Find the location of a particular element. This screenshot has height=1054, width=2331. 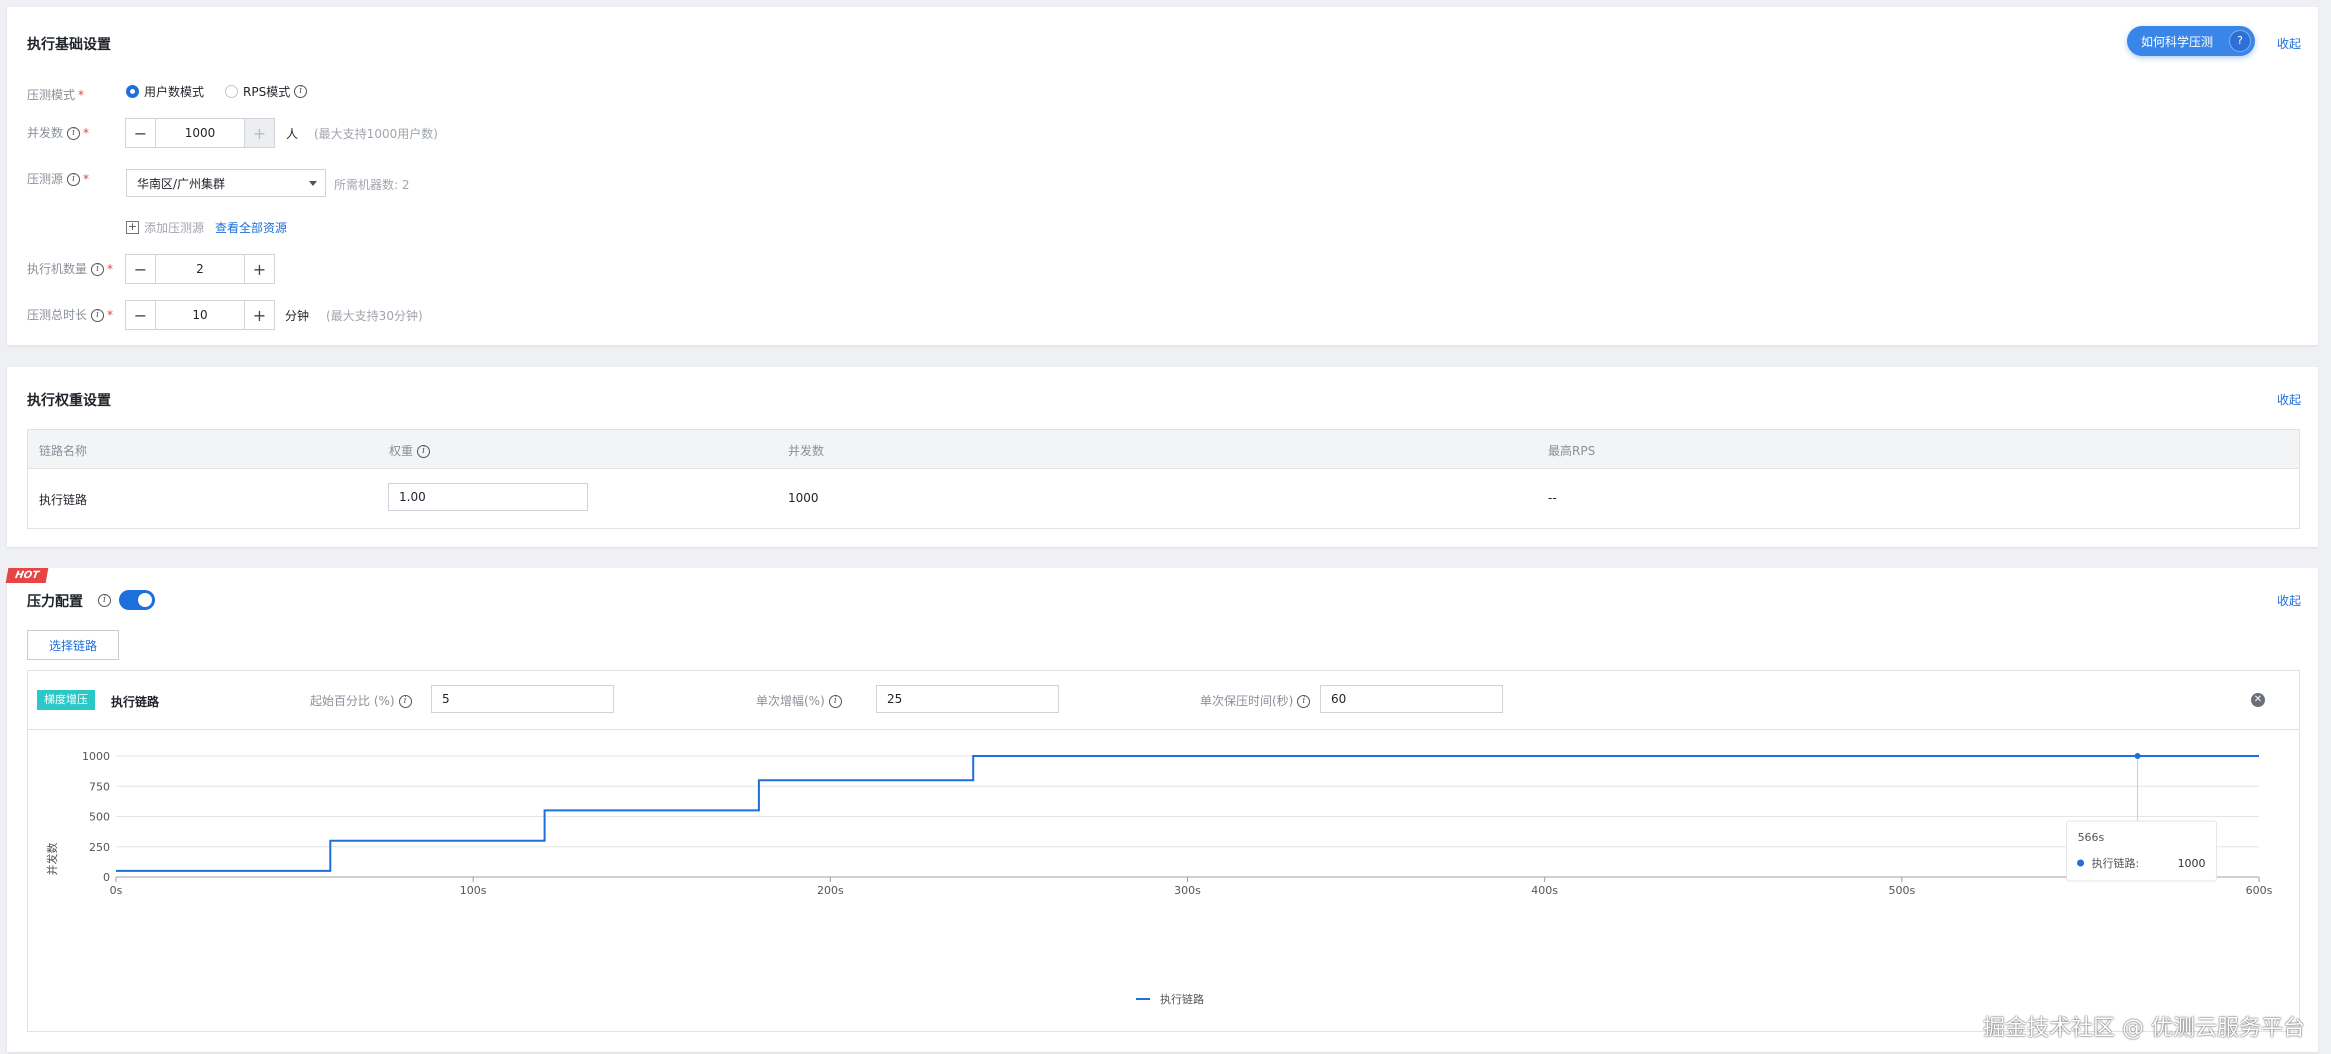

chain-name-cell: 执行链路 is located at coordinates (63, 500).